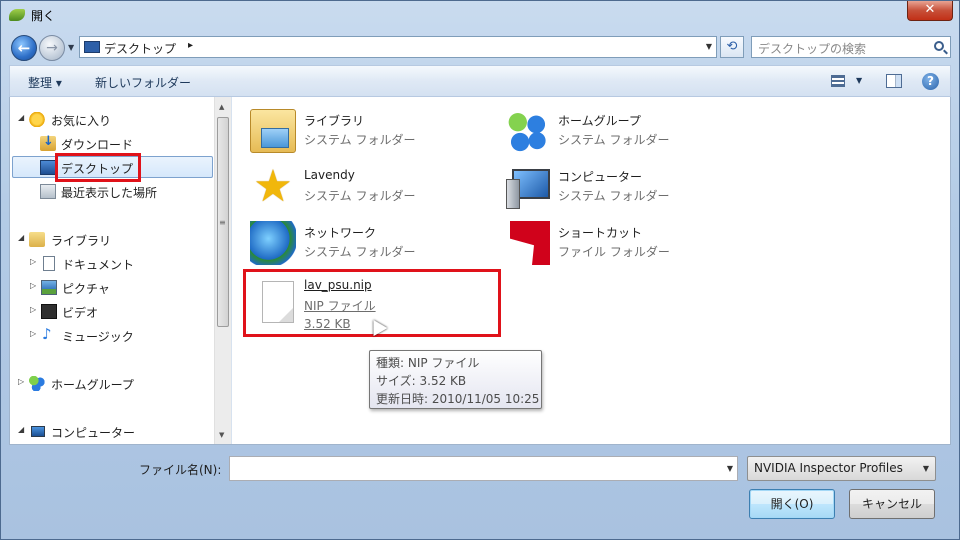 The width and height of the screenshot is (960, 540). I want to click on nav-computer: ◢ コンピューター, so click(113, 432).